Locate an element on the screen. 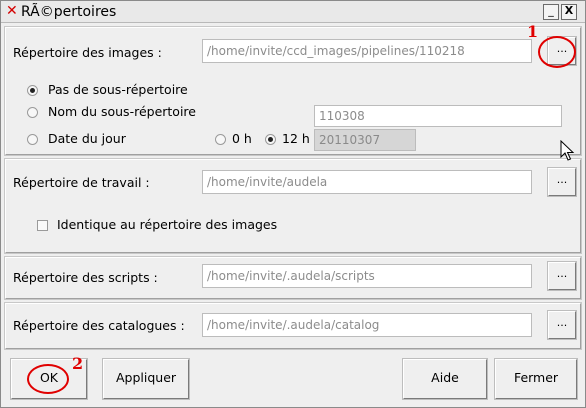 The width and height of the screenshot is (586, 408). dialog-button-bar: OK Appliquer Aide Fermer is located at coordinates (293, 379).